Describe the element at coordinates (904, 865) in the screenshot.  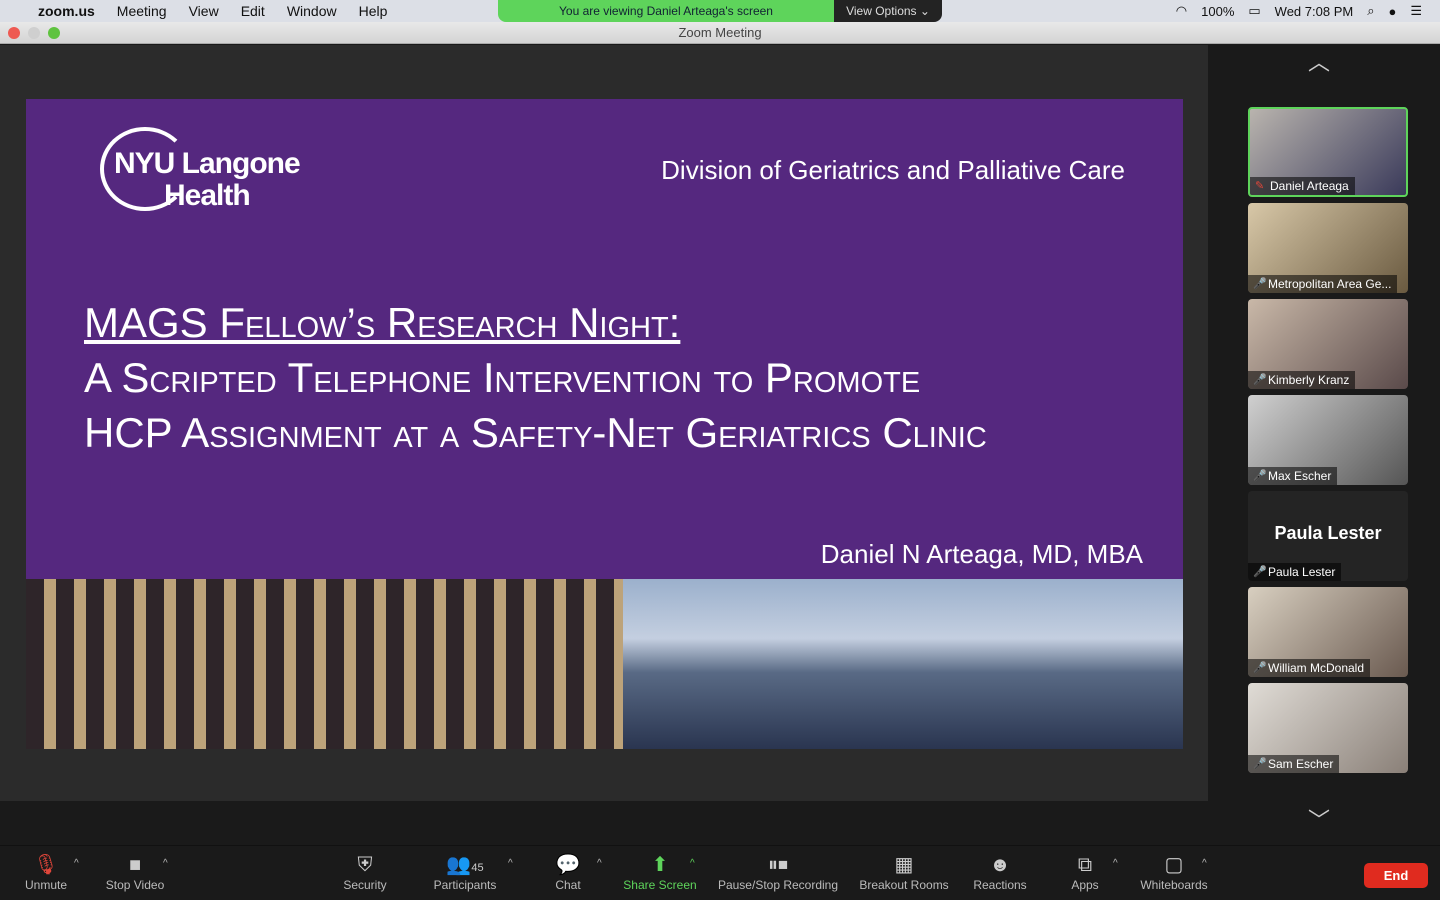
I see `breakout-rooms-icon: ▦` at that location.